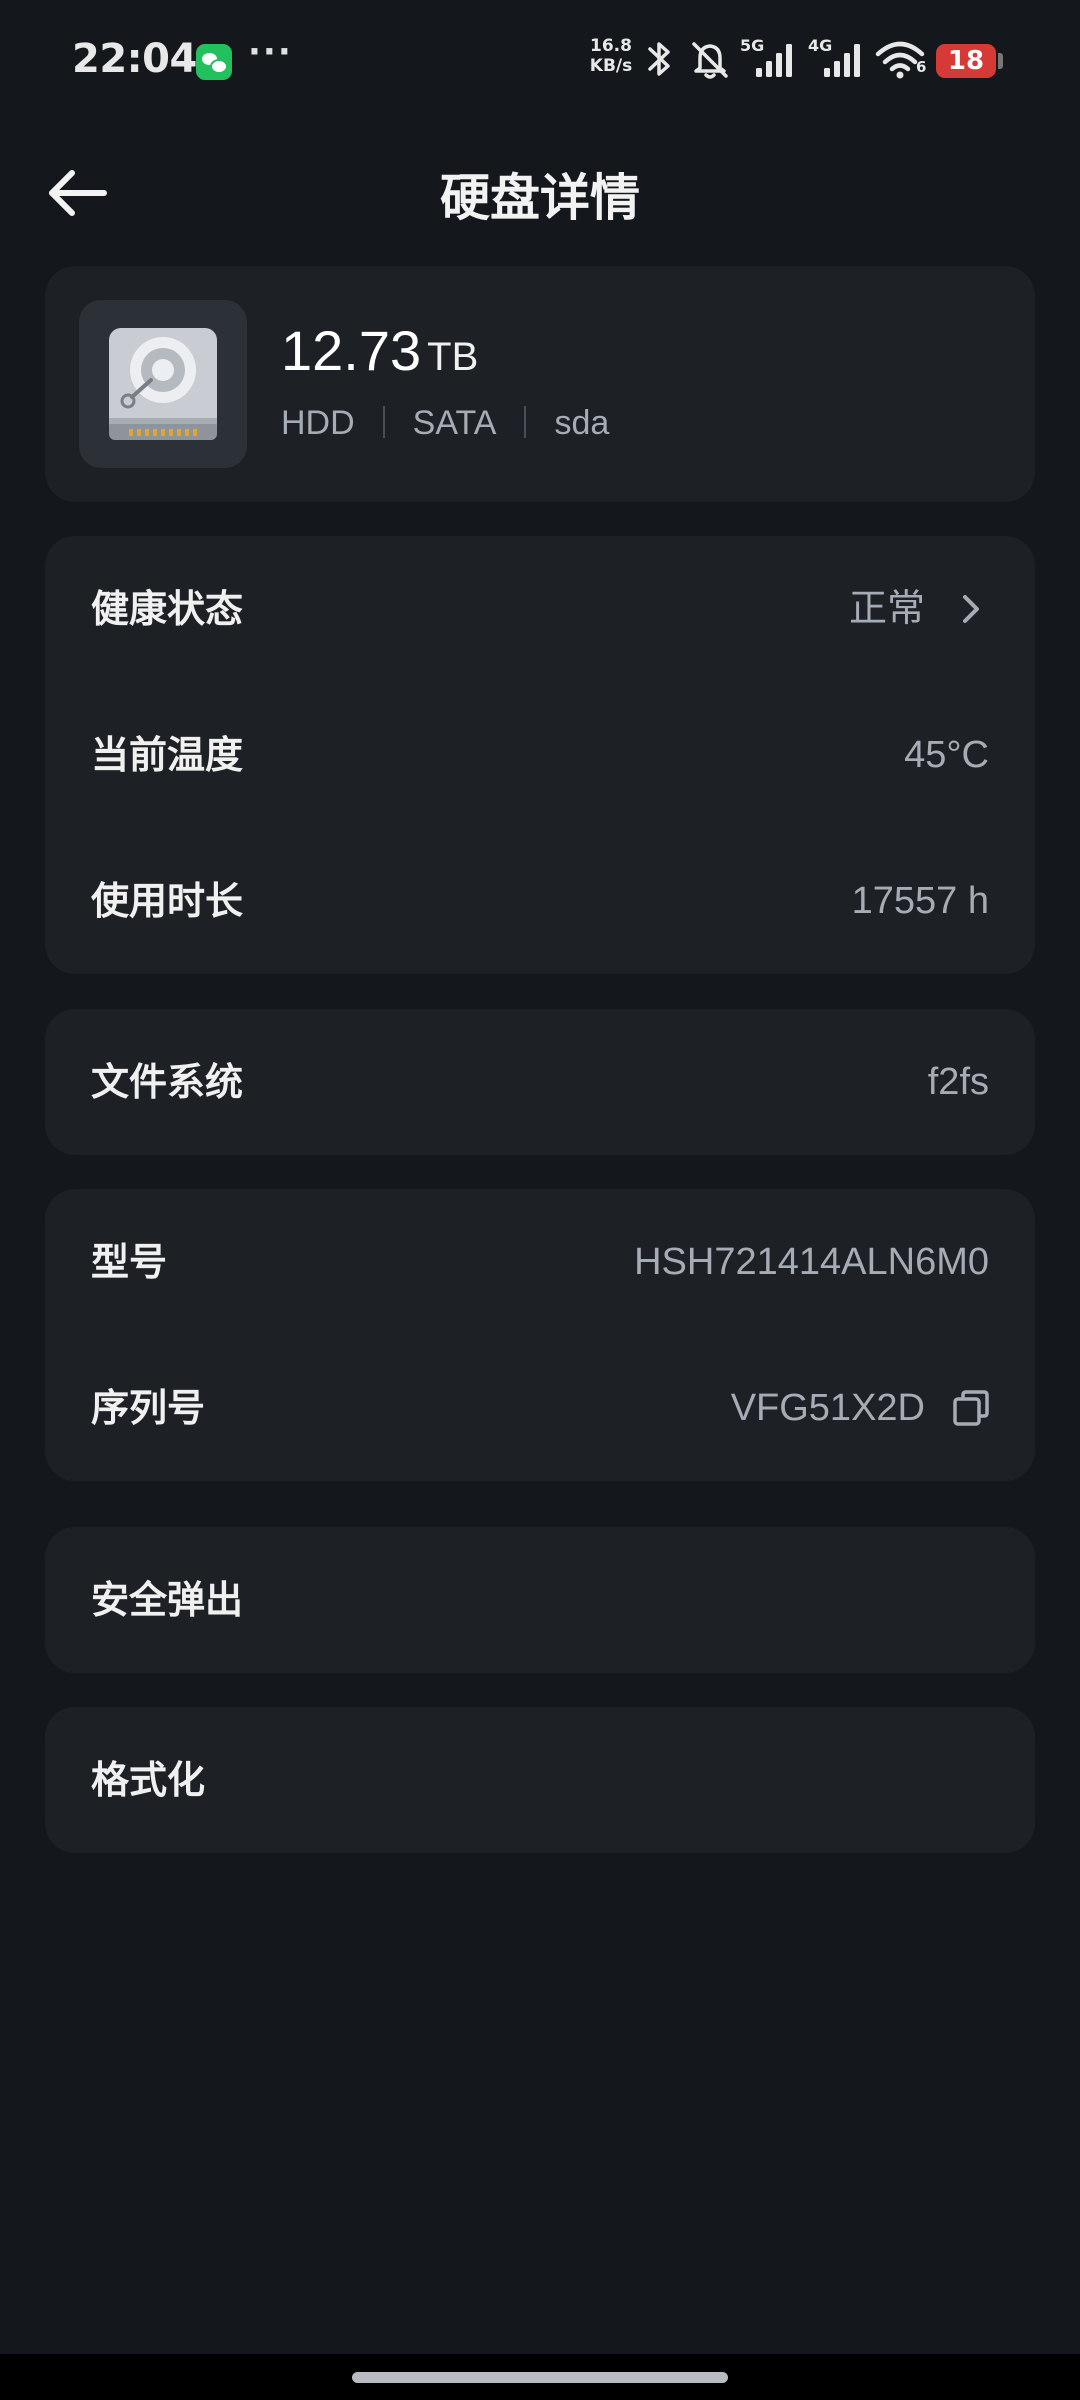 The height and width of the screenshot is (2400, 1080). Describe the element at coordinates (167, 755) in the screenshot. I see `temperature-label: 当前温度` at that location.